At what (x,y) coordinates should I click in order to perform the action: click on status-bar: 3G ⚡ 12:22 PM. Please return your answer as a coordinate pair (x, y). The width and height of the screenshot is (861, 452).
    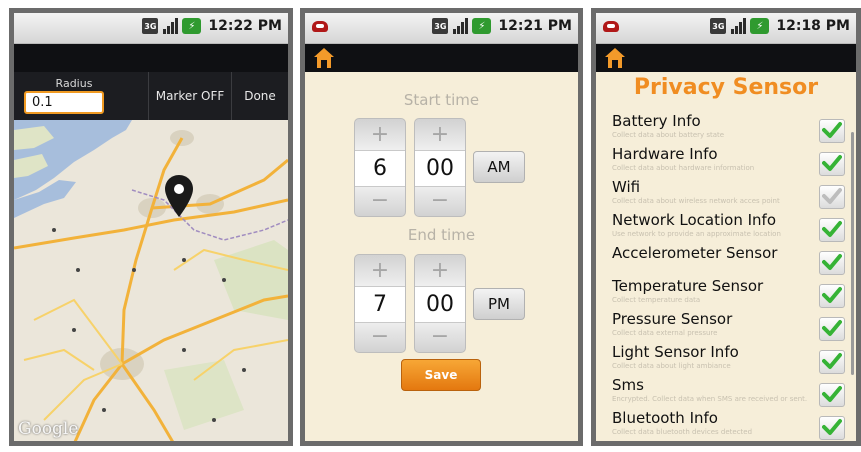
    Looking at the image, I should click on (151, 28).